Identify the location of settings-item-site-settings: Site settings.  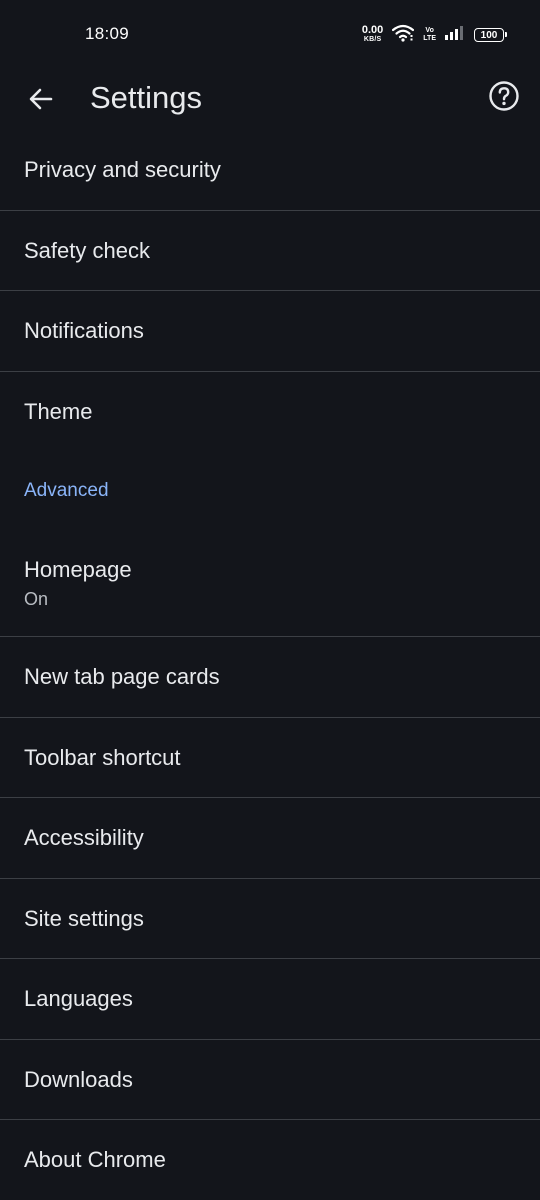
(270, 919).